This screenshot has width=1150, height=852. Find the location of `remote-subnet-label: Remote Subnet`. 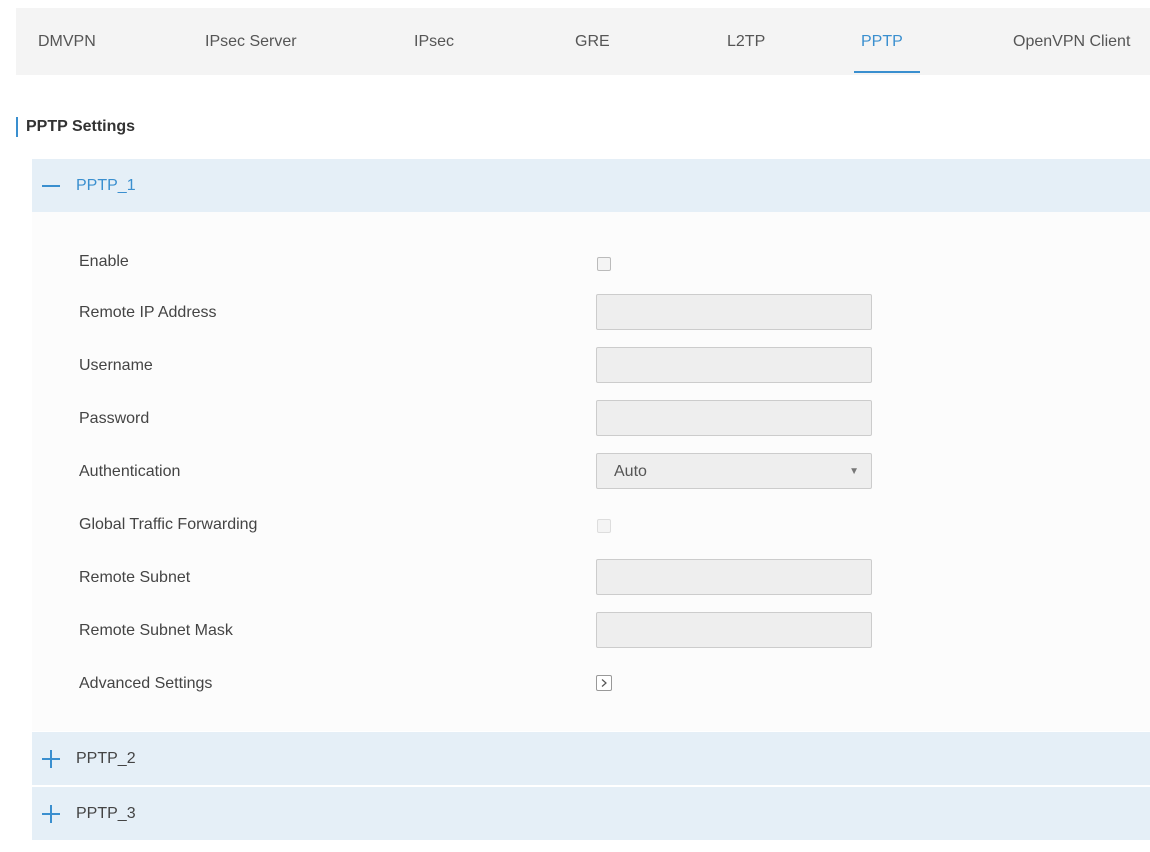

remote-subnet-label: Remote Subnet is located at coordinates (135, 577).